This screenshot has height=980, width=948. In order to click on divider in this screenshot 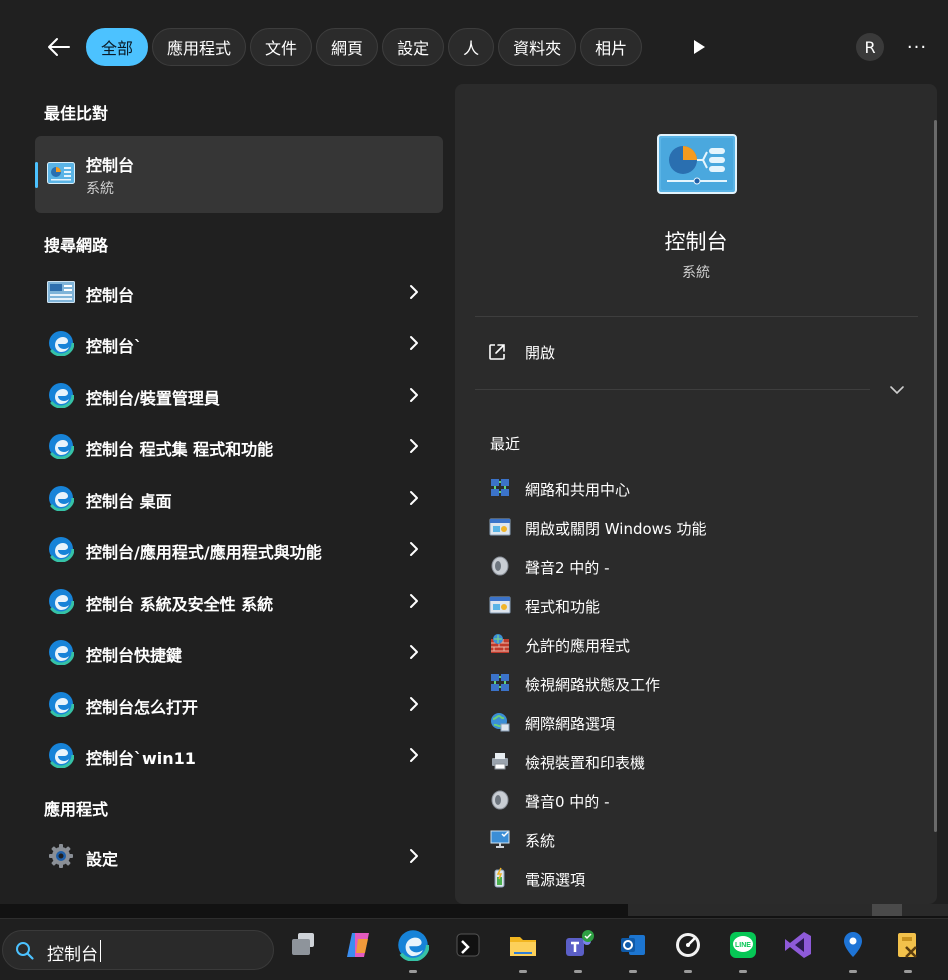, I will do `click(696, 316)`.